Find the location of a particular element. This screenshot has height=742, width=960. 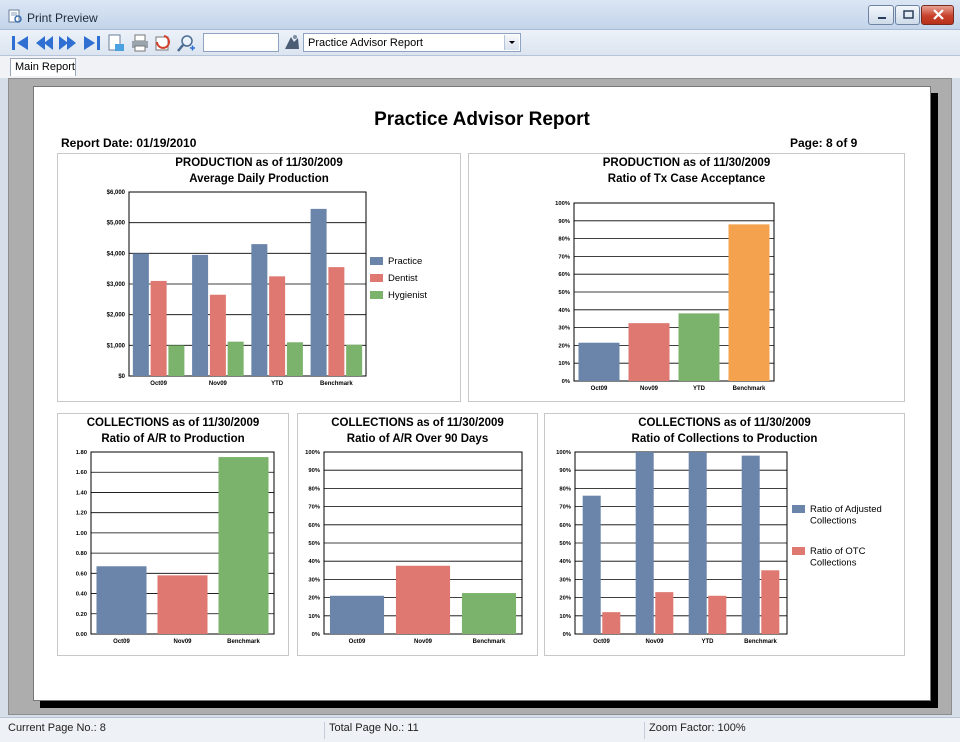

print-icon is located at coordinates (140, 43).